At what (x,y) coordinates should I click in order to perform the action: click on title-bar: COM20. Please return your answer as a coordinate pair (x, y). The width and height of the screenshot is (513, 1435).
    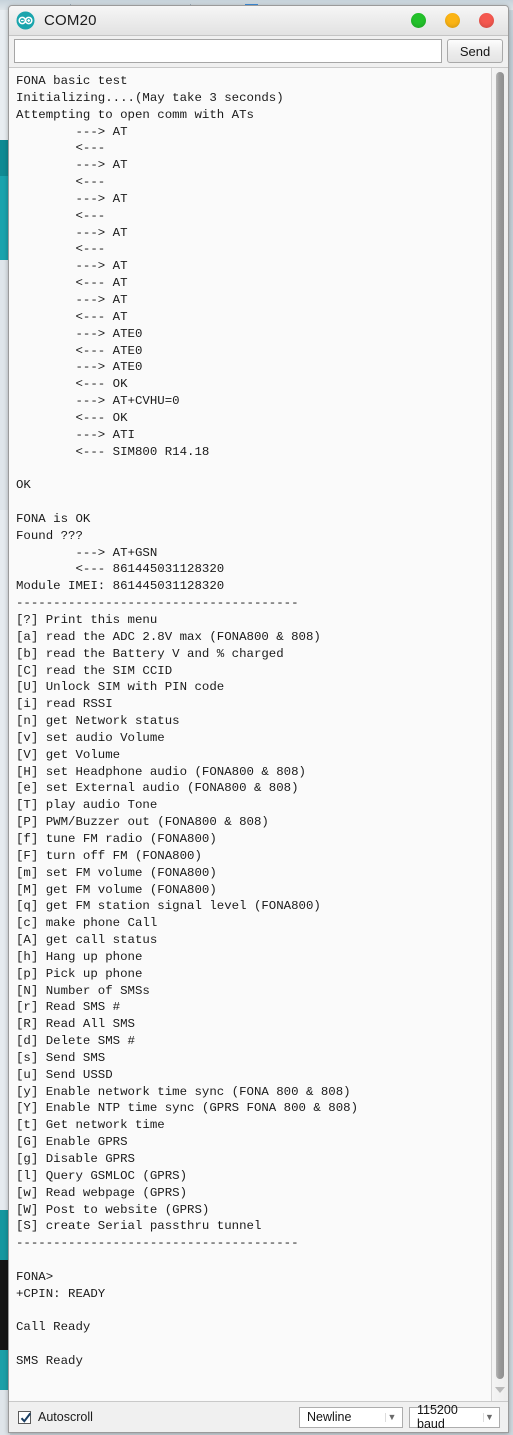
    Looking at the image, I should click on (258, 21).